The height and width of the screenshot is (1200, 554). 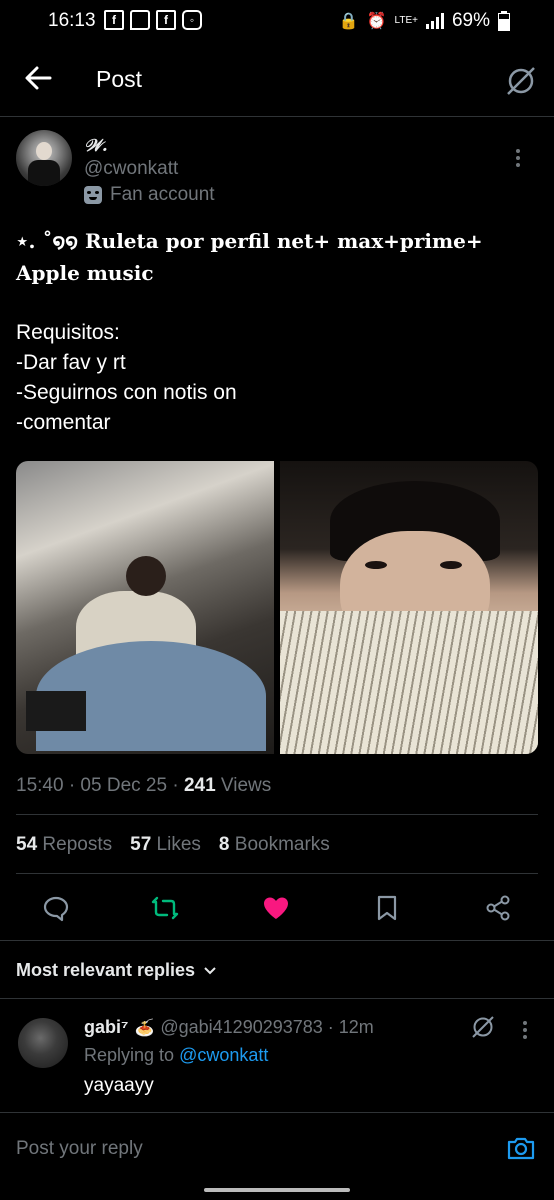 I want to click on reply-icon, so click(x=56, y=908).